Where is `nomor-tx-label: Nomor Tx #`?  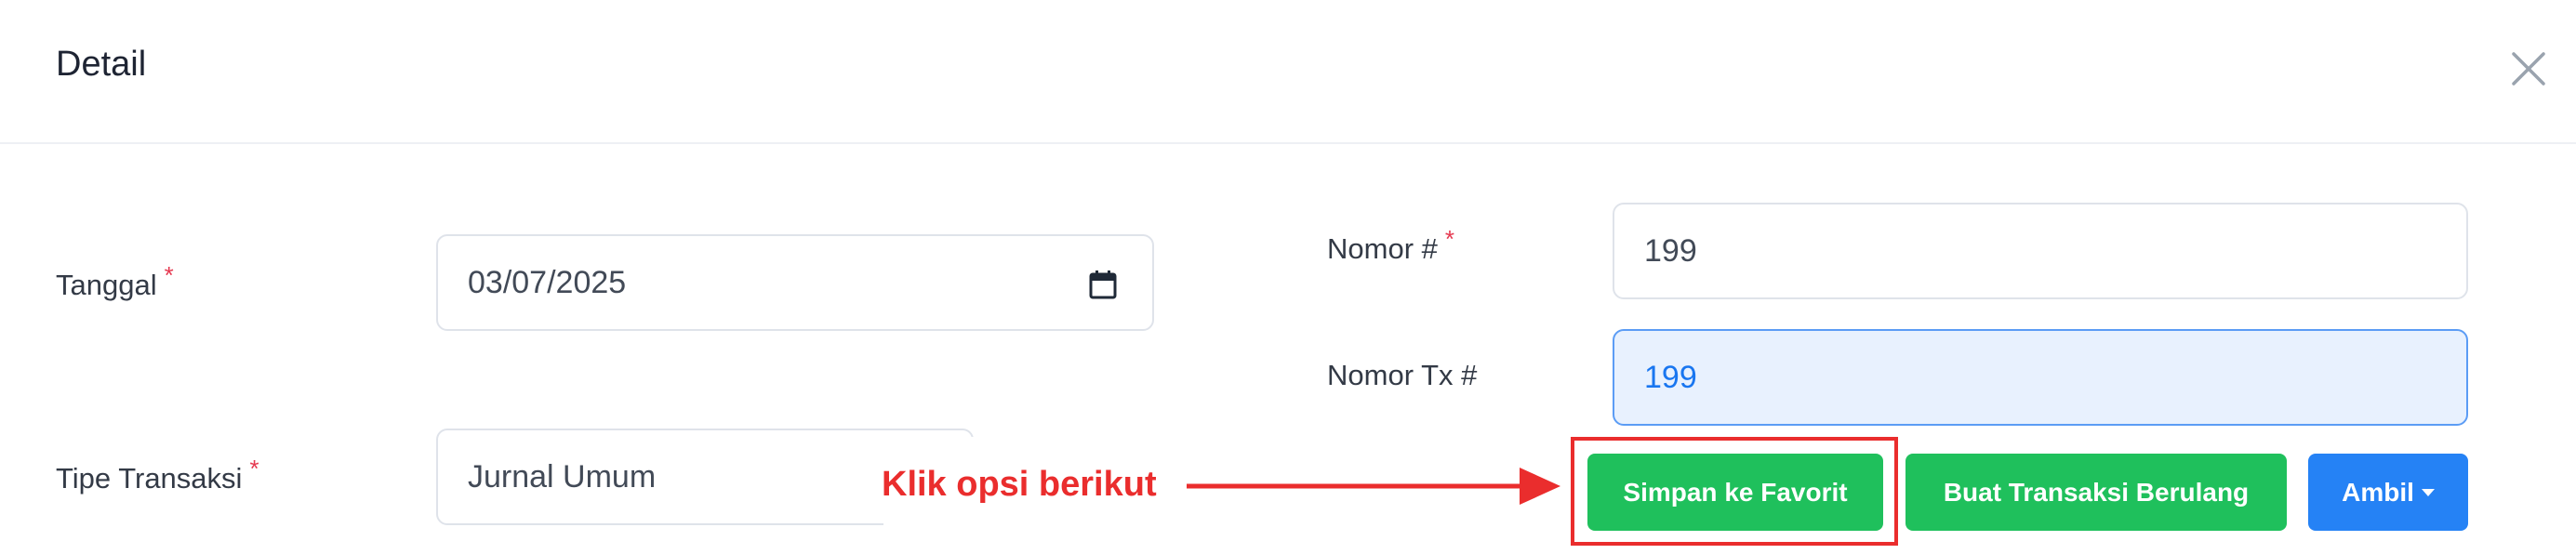
nomor-tx-label: Nomor Tx # is located at coordinates (1402, 375).